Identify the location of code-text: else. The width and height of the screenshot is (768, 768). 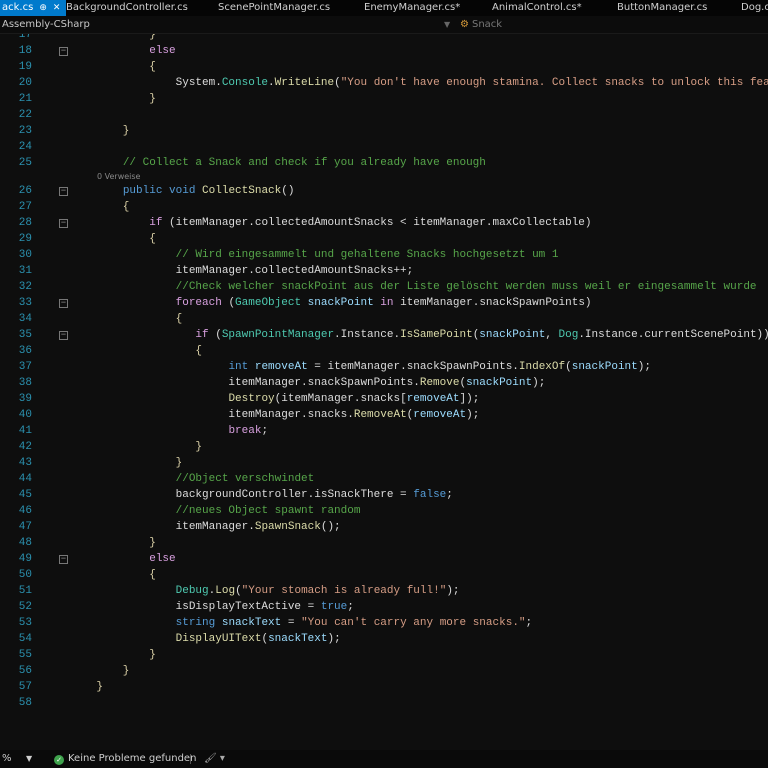
(122, 559).